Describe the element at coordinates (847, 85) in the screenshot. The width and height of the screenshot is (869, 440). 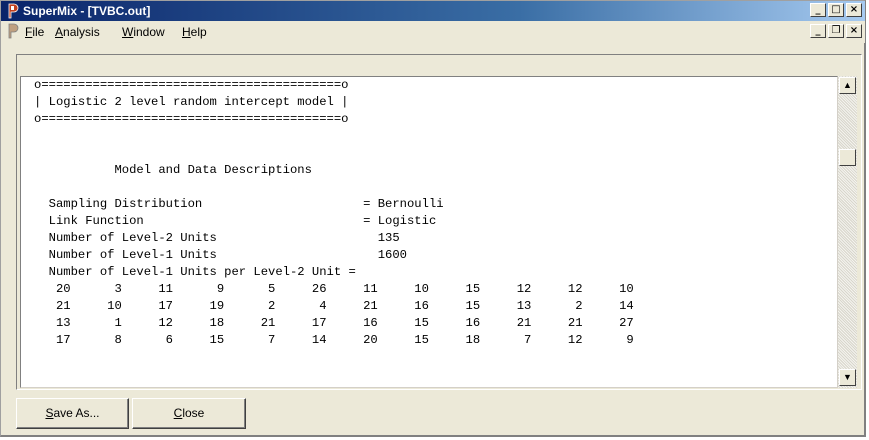
I see `scroll-up-button: ▲` at that location.